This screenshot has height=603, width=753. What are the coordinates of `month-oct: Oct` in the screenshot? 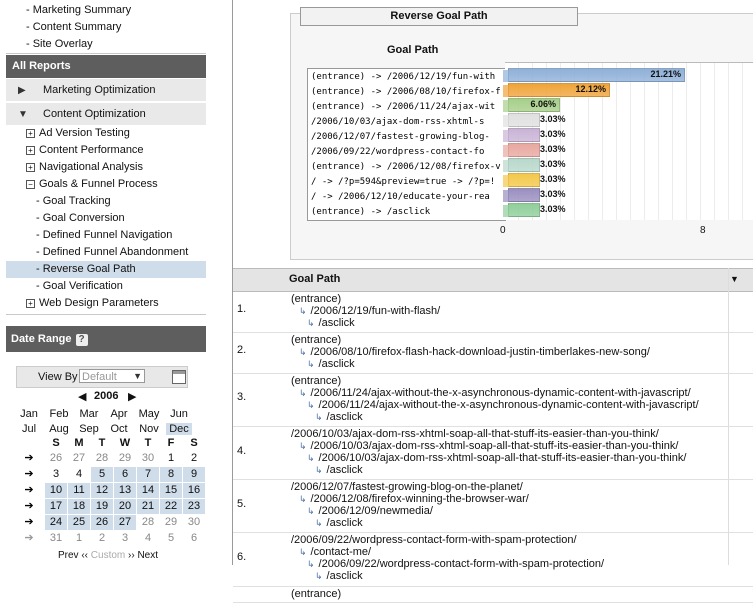 It's located at (119, 429).